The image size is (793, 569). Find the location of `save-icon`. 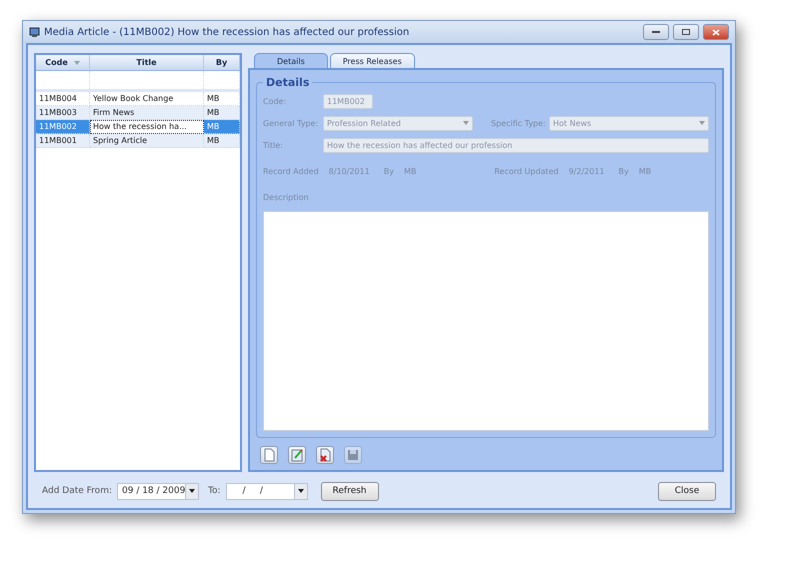

save-icon is located at coordinates (353, 455).